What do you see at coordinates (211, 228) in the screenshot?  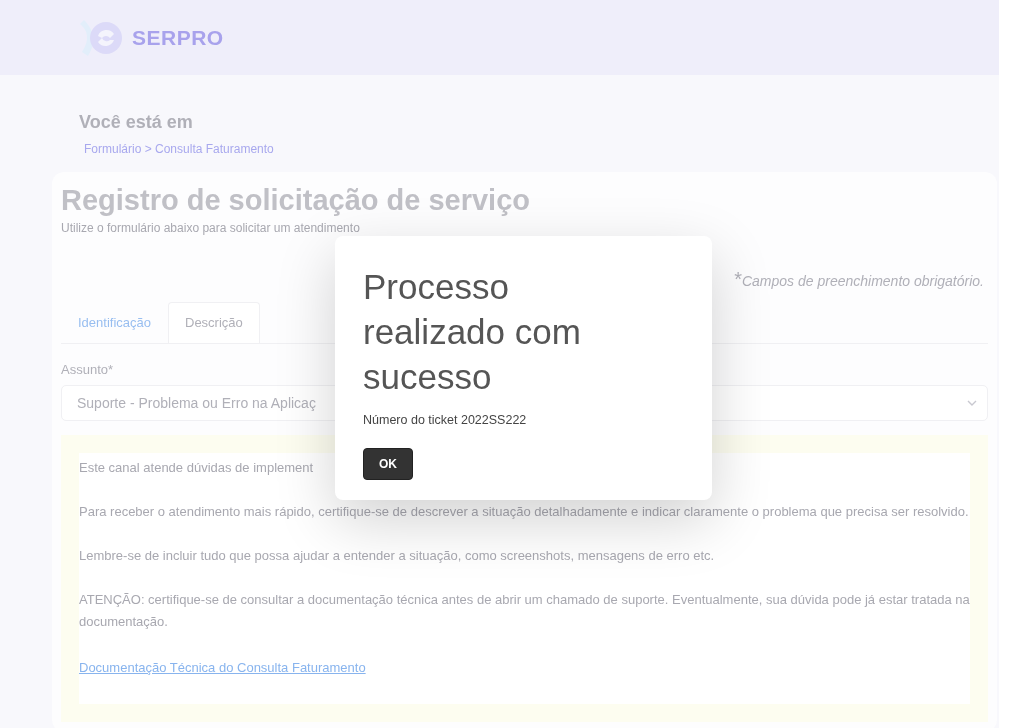 I see `form-subtitle: Utilize o formulário abaixo para solicitar um atendimento` at bounding box center [211, 228].